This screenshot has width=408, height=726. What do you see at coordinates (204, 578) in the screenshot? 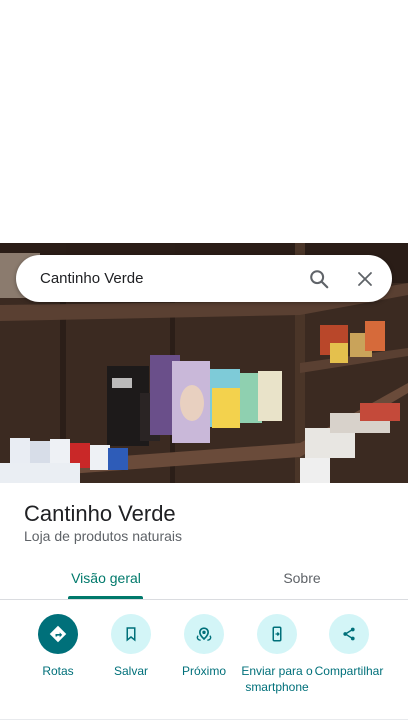
I see `place-tabs: Visão geral Sobre` at bounding box center [204, 578].